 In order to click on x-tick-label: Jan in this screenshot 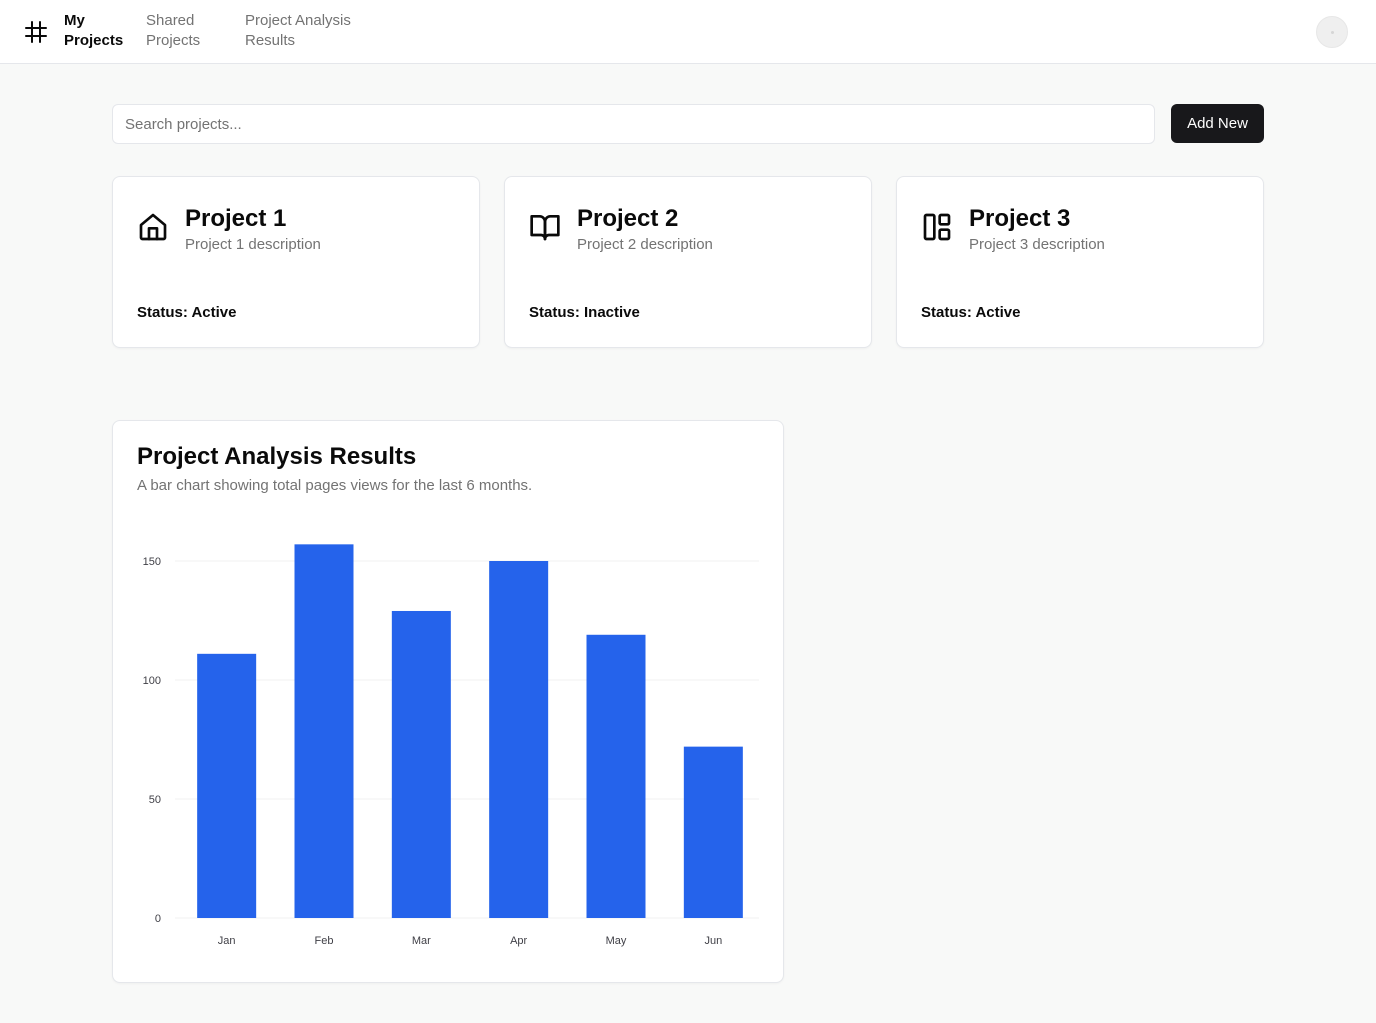, I will do `click(227, 941)`.